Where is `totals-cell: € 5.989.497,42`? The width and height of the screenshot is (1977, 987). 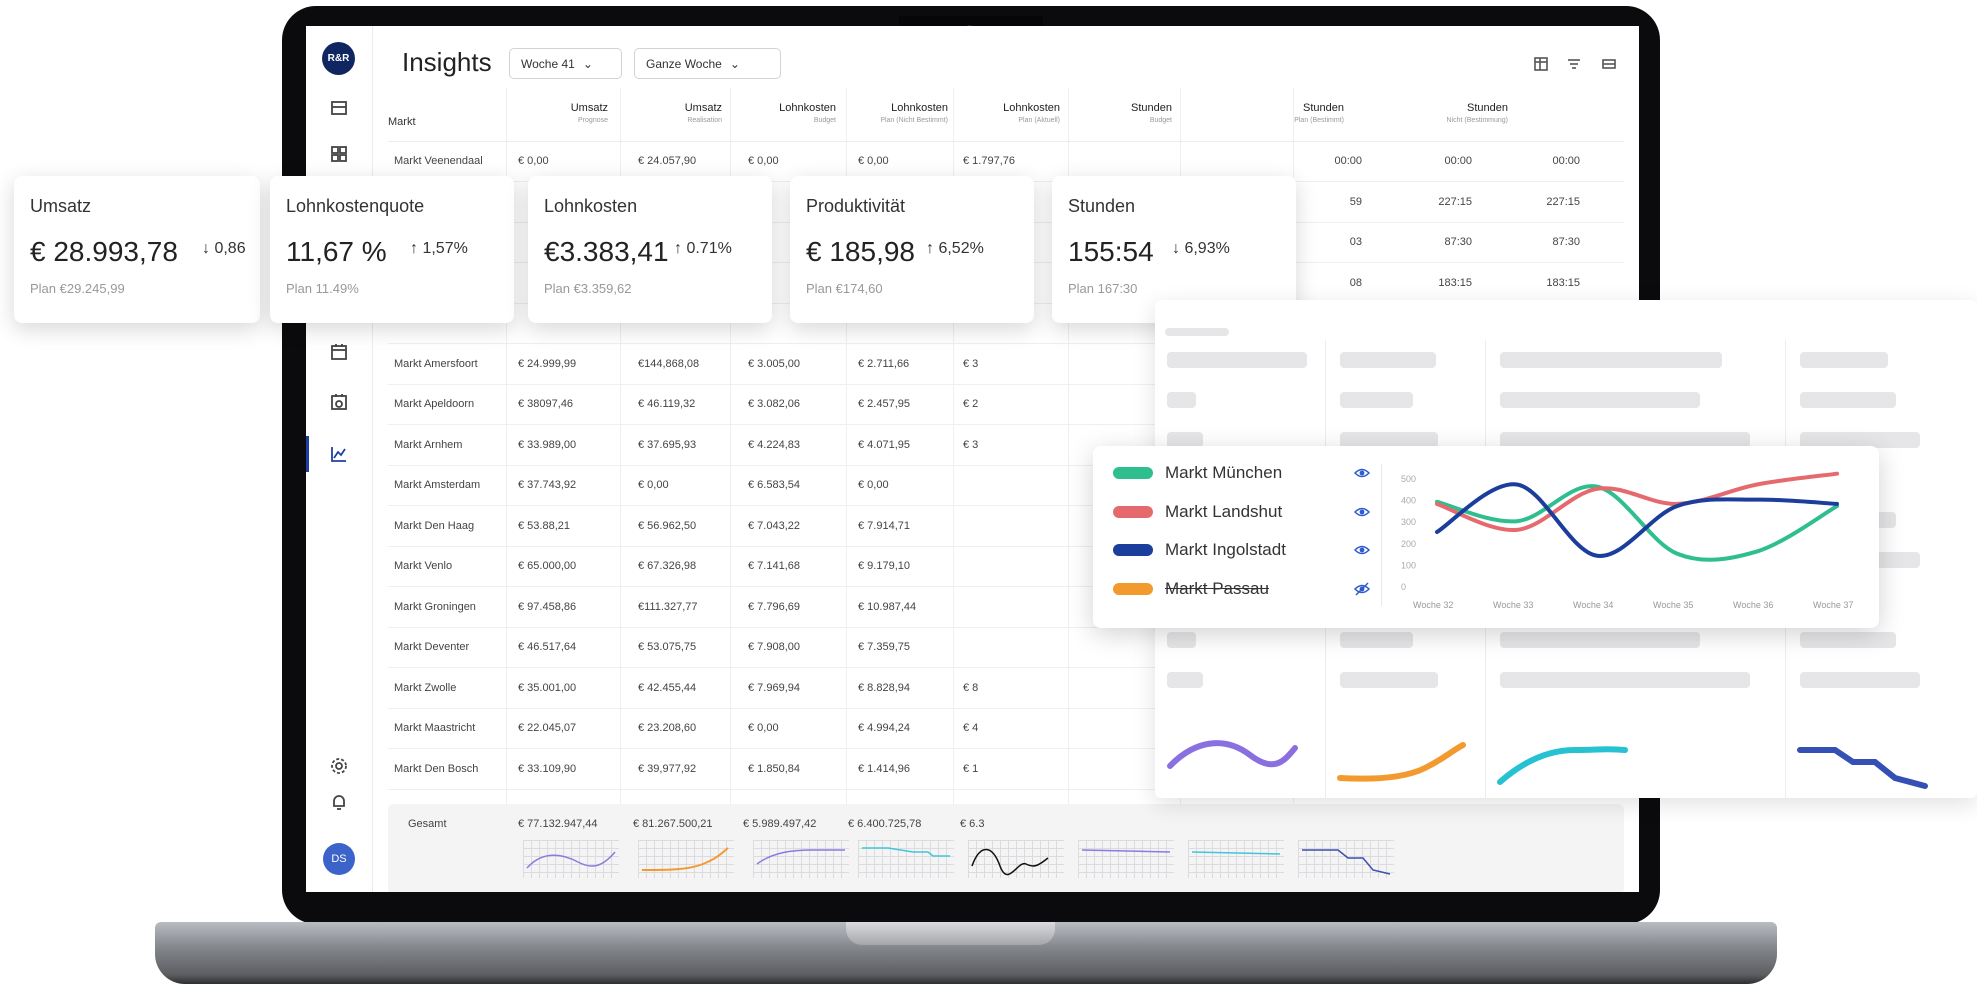
totals-cell: € 5.989.497,42 is located at coordinates (780, 824).